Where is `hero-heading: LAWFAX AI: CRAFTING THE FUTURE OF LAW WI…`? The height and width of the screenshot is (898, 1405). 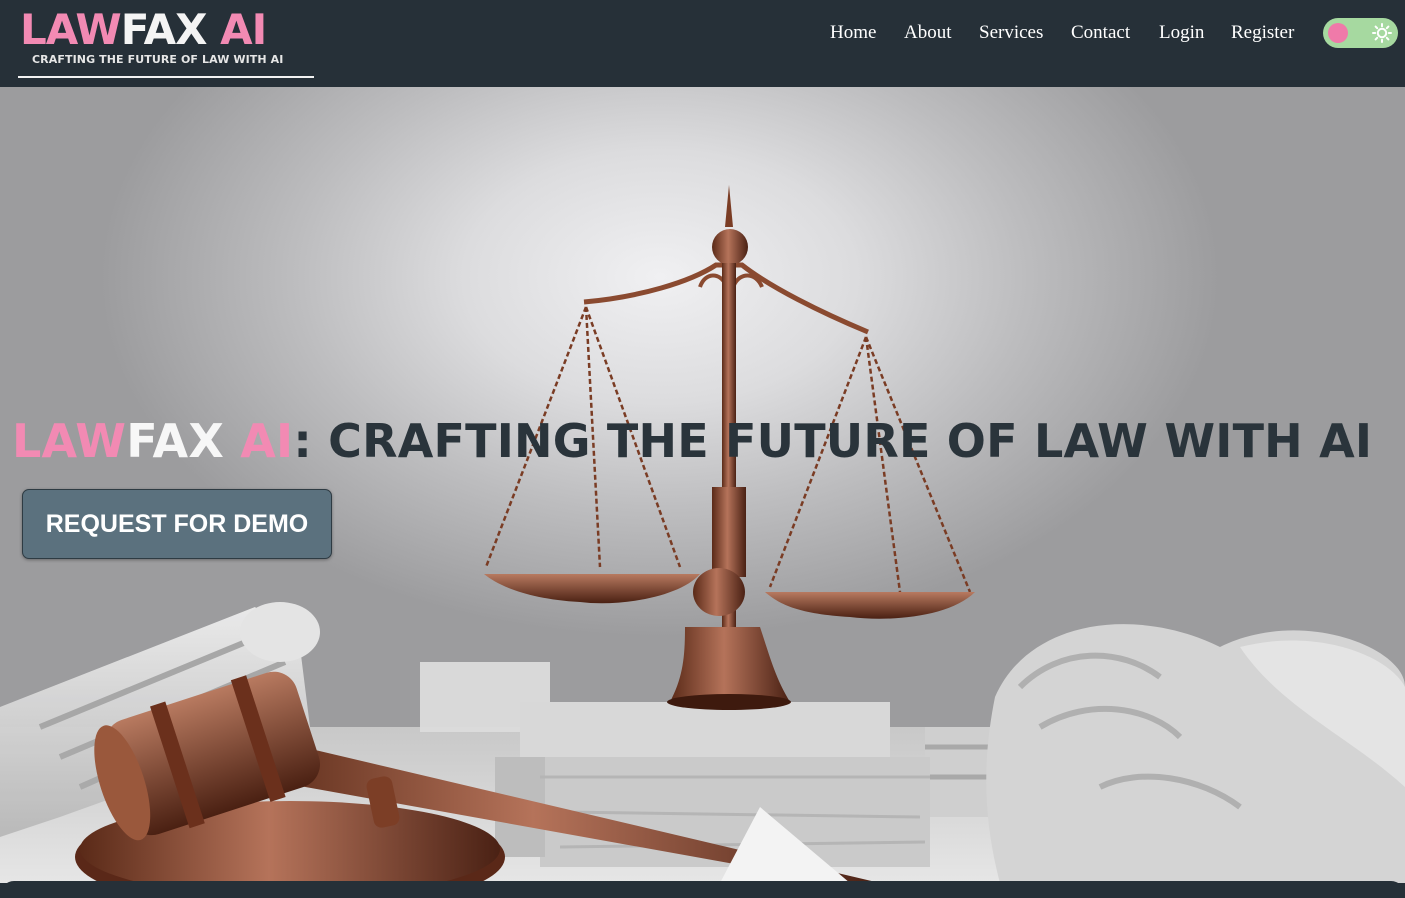 hero-heading: LAWFAX AI: CRAFTING THE FUTURE OF LAW WI… is located at coordinates (692, 441).